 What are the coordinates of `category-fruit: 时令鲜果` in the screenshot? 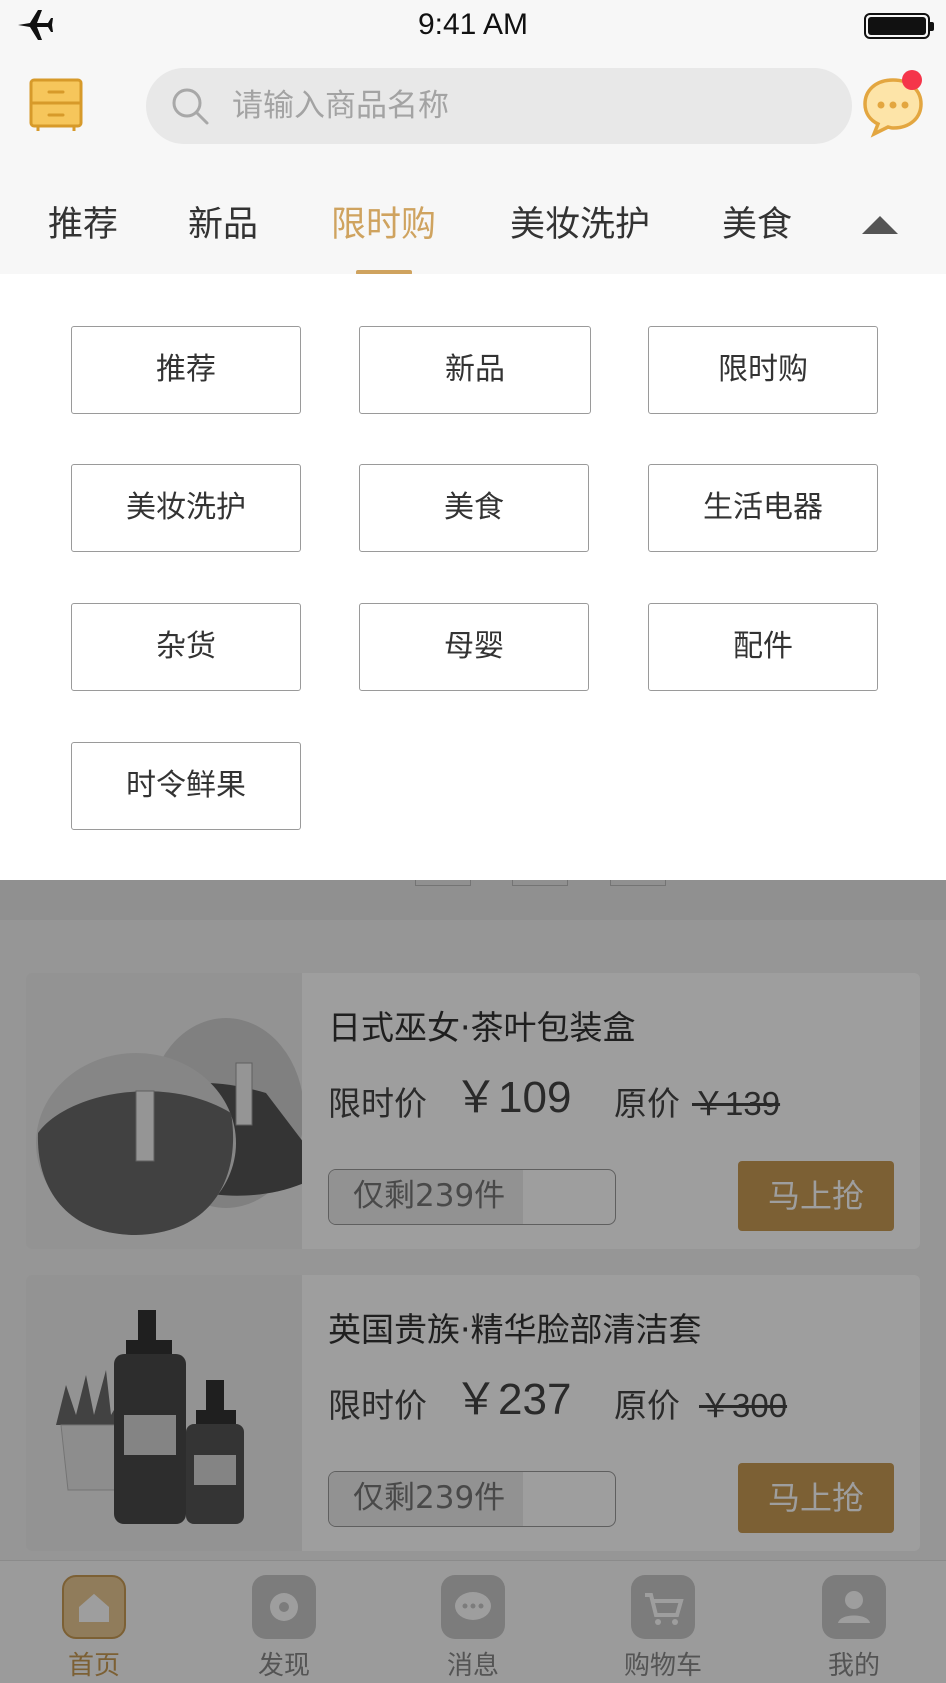 It's located at (186, 786).